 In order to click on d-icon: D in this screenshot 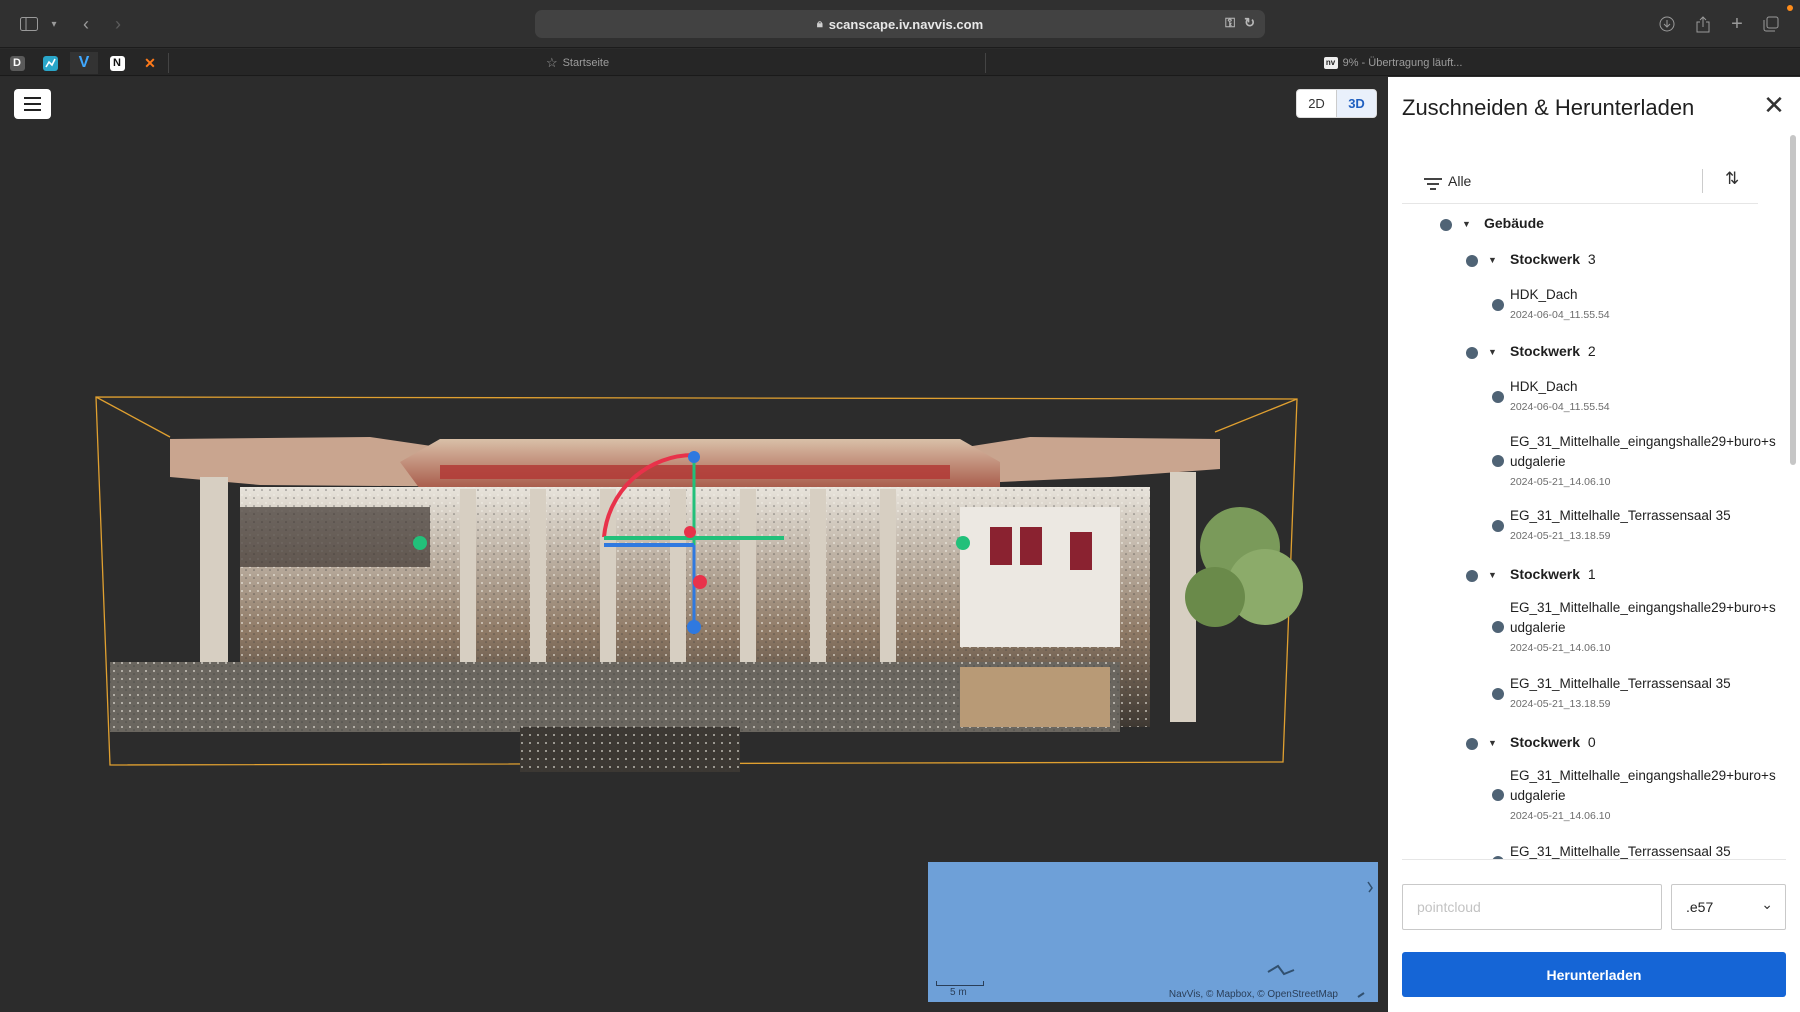, I will do `click(17, 63)`.